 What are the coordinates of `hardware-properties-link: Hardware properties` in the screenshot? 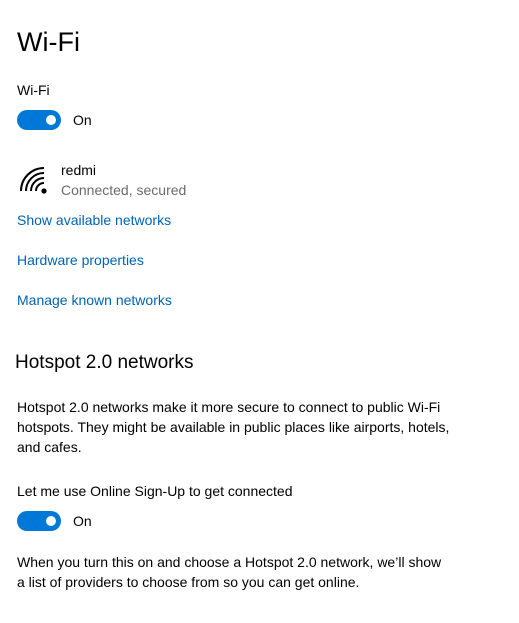 It's located at (80, 260).